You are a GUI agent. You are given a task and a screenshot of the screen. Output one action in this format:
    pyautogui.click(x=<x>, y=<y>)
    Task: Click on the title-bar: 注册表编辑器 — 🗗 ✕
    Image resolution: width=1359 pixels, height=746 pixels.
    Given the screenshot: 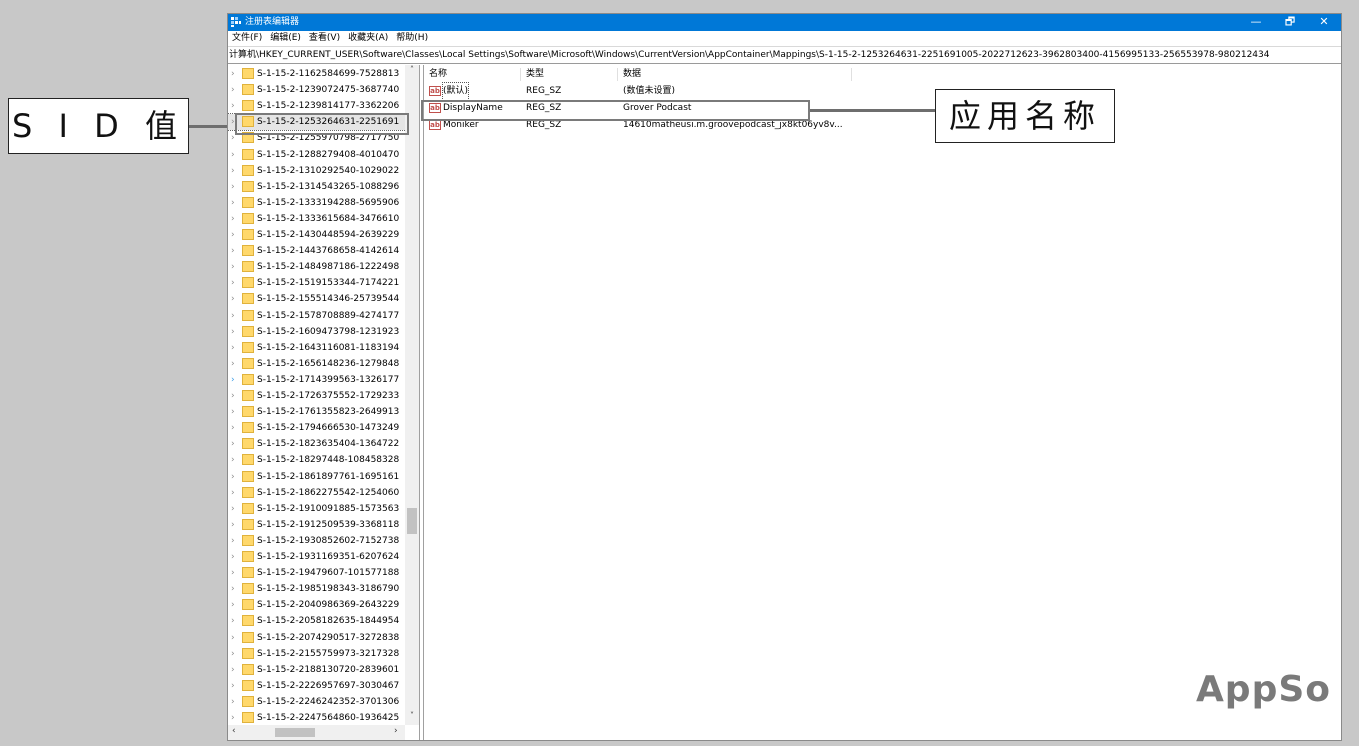 What is the action you would take?
    pyautogui.click(x=784, y=22)
    